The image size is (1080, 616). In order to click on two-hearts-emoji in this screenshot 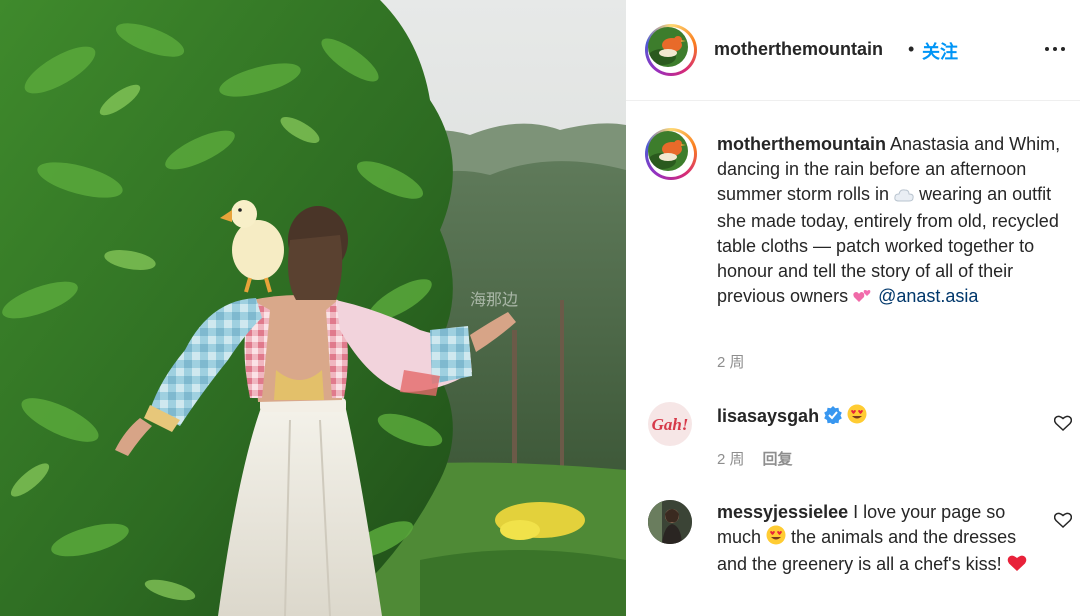, I will do `click(863, 298)`.